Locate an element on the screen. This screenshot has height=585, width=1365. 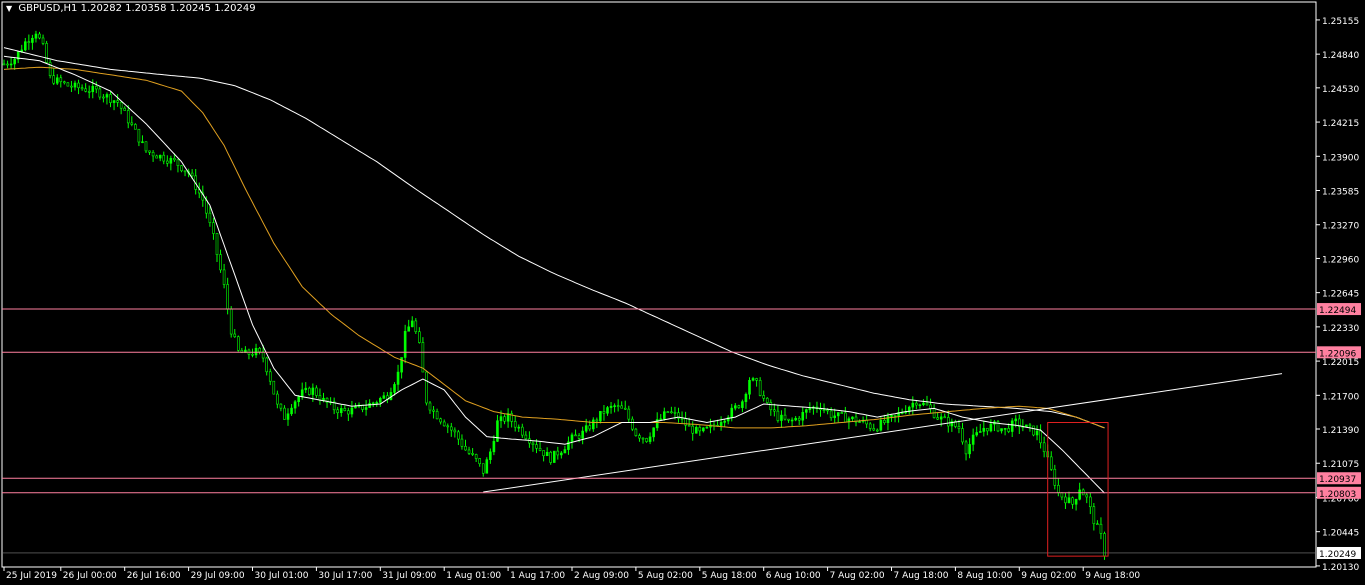
y-tick-label: 1.21700 is located at coordinates (1340, 397).